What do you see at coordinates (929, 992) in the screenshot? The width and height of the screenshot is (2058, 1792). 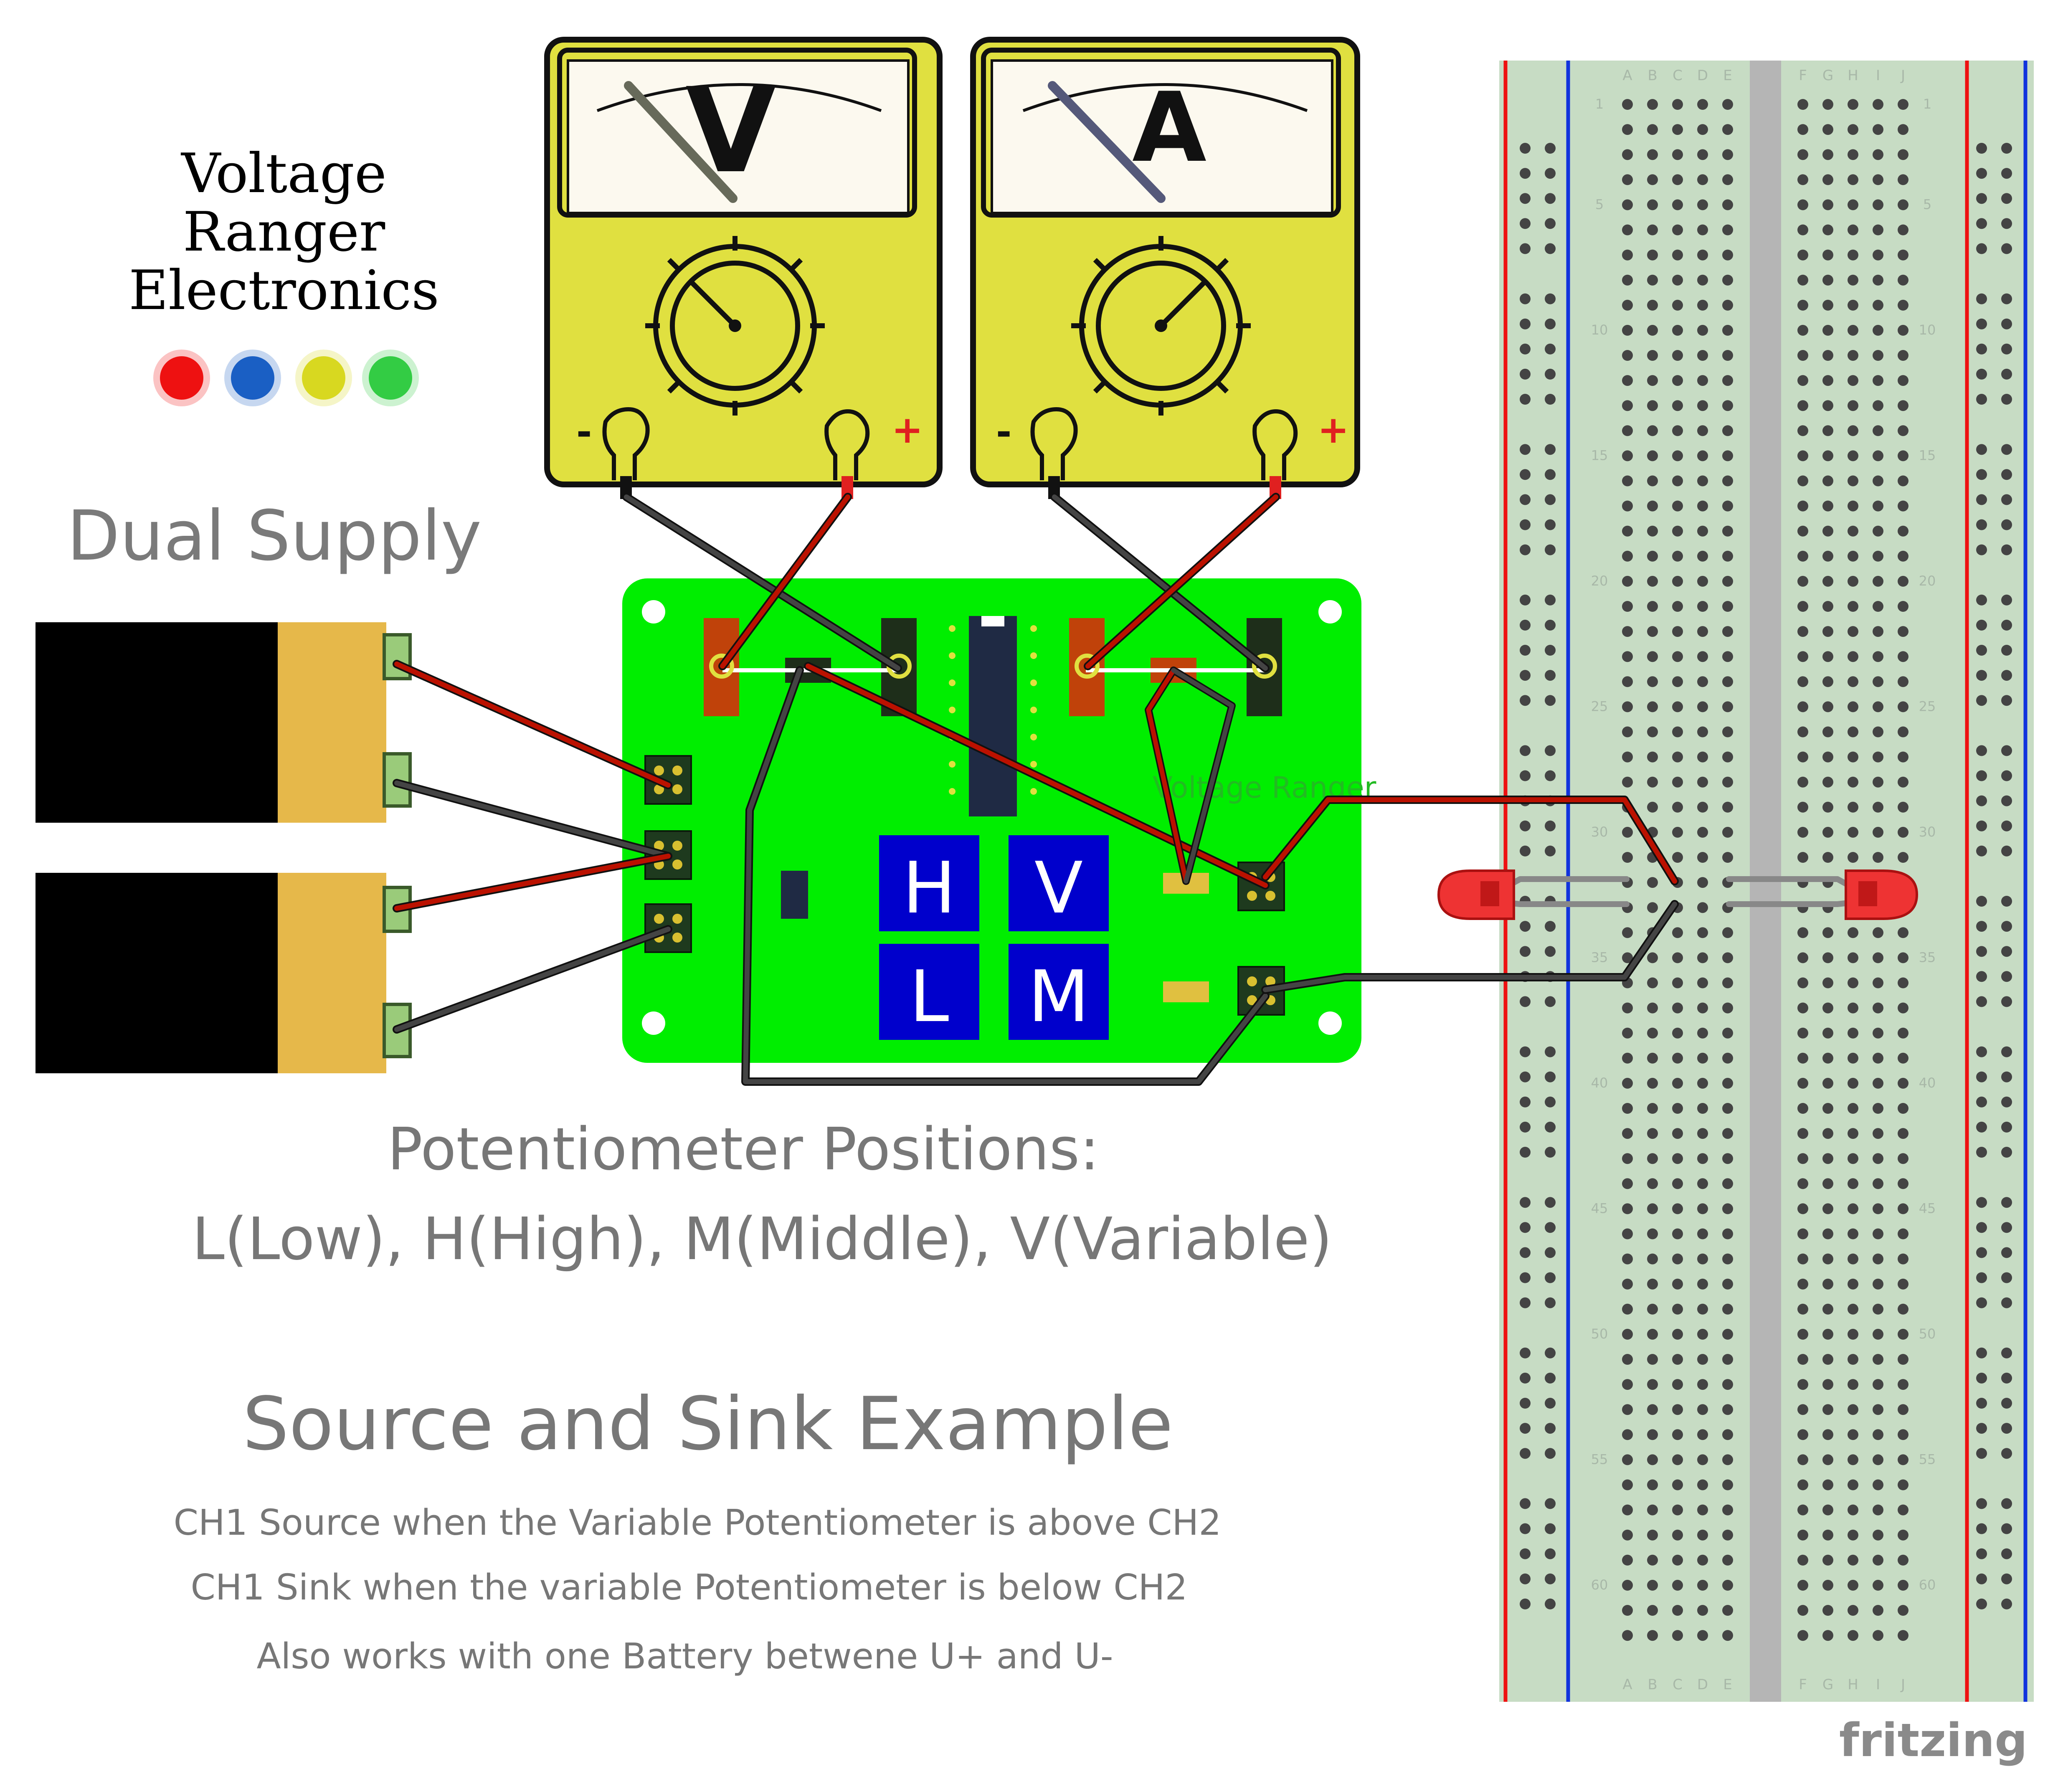 I see `pot-button-l: L` at bounding box center [929, 992].